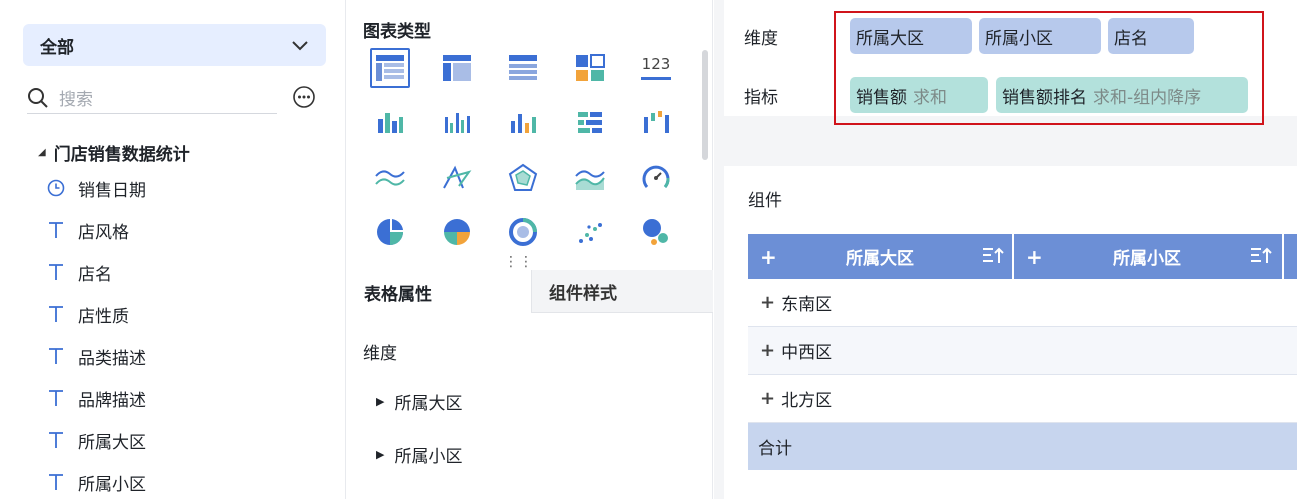  What do you see at coordinates (656, 232) in the screenshot?
I see `bubble-chart-icon` at bounding box center [656, 232].